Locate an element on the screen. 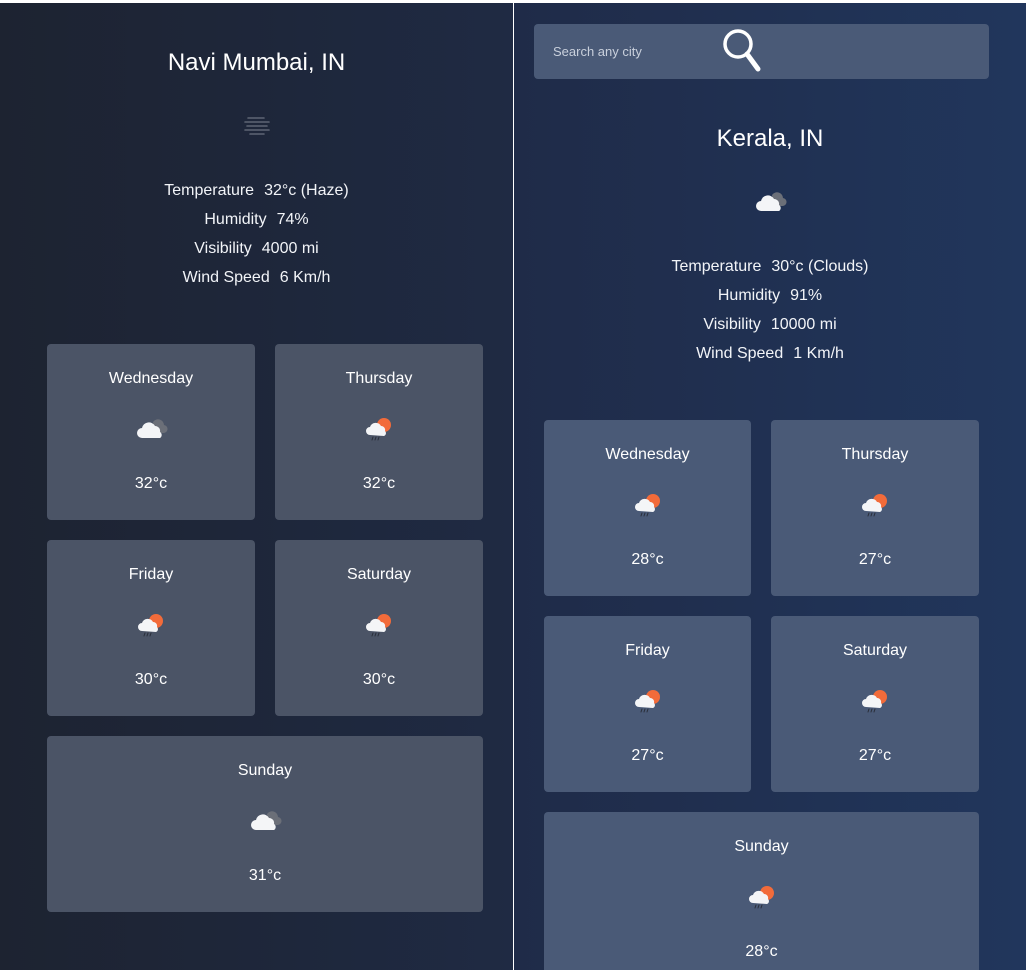 The image size is (1026, 970). forecast-card-sunday: Sunday 28°c is located at coordinates (761, 891).